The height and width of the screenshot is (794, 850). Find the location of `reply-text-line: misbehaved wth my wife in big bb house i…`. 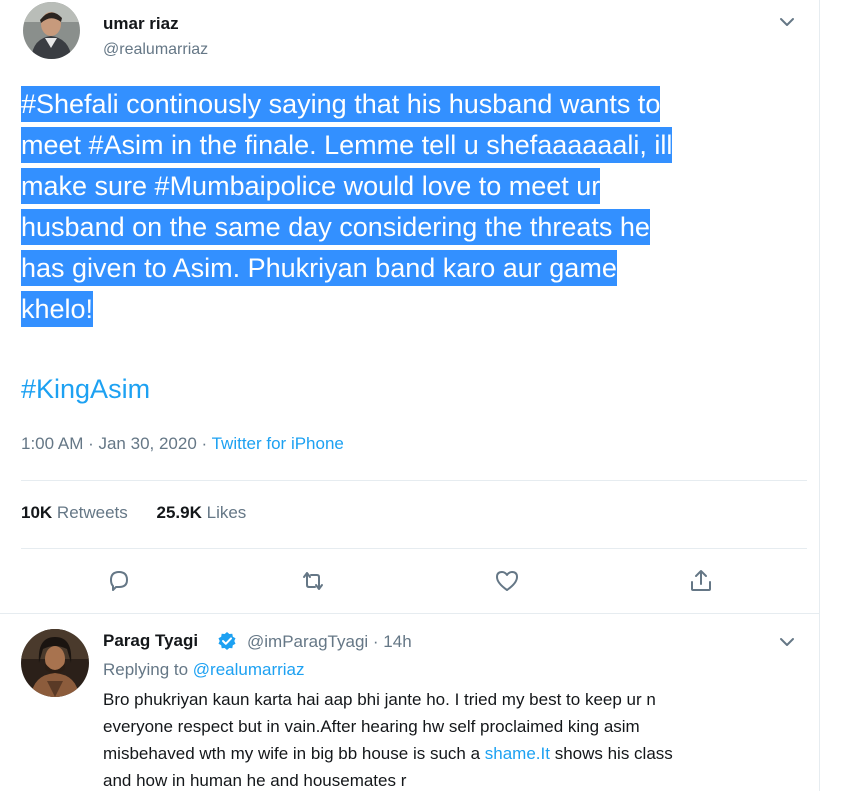

reply-text-line: misbehaved wth my wife in big bb house i… is located at coordinates (294, 753).